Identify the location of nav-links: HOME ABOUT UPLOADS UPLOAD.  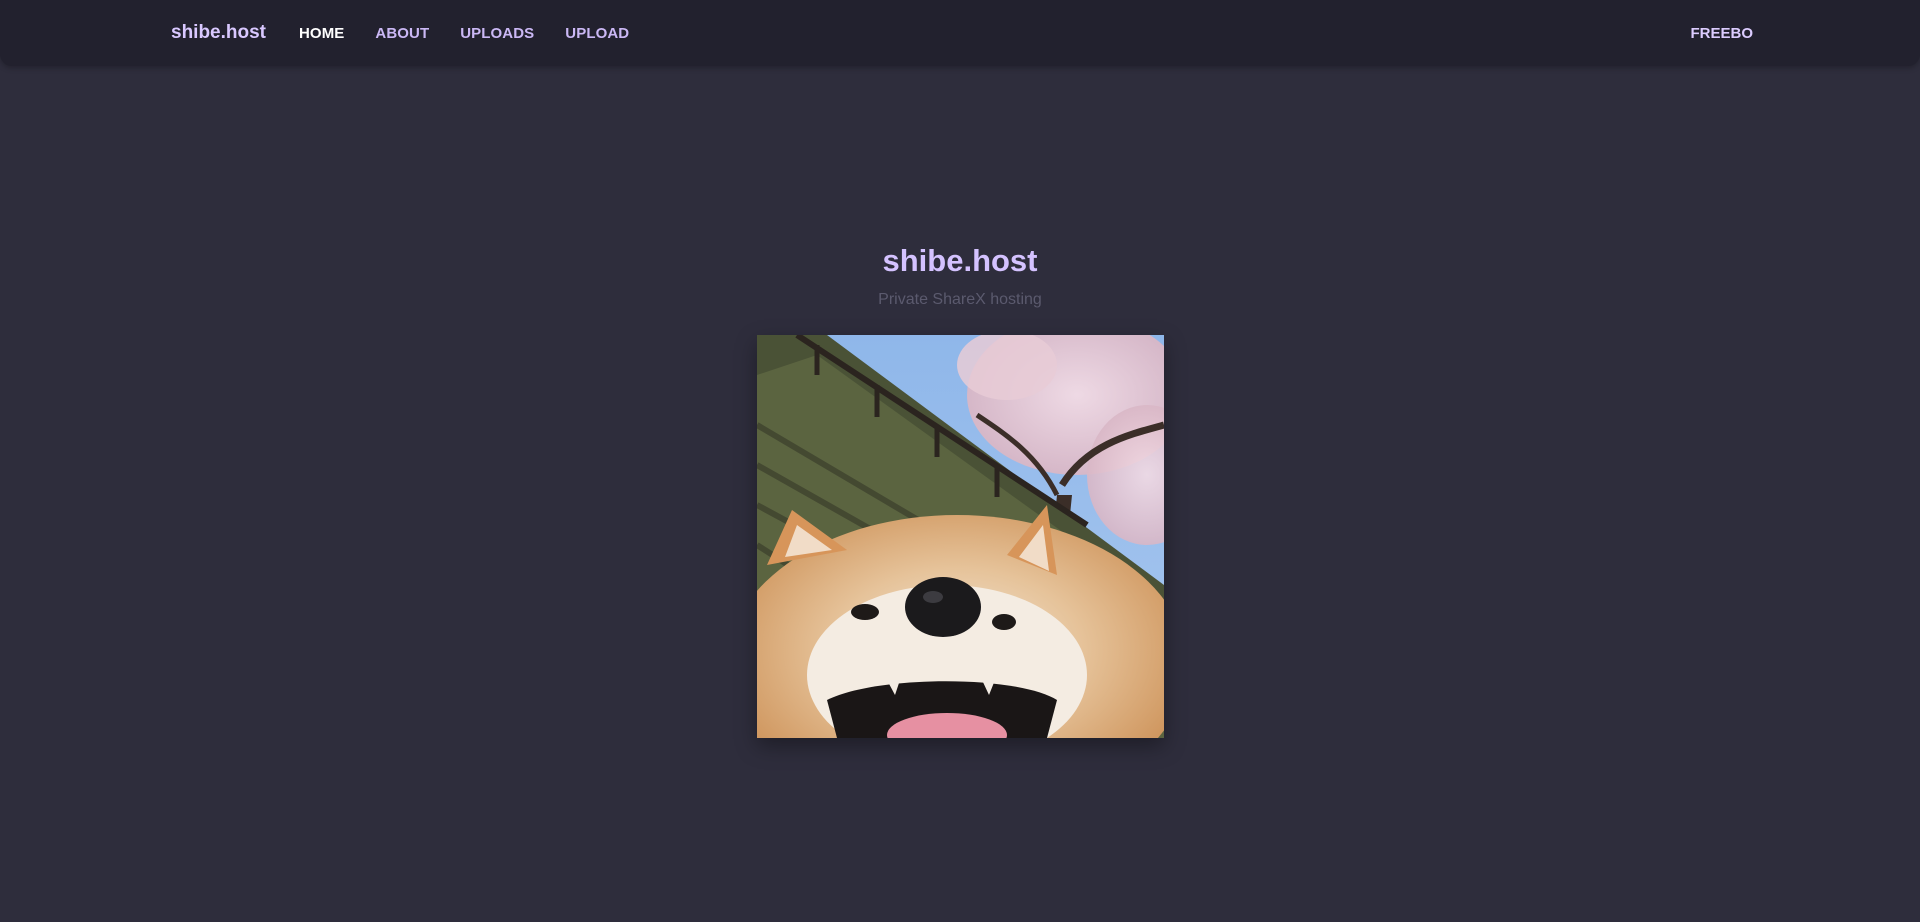
(479, 33).